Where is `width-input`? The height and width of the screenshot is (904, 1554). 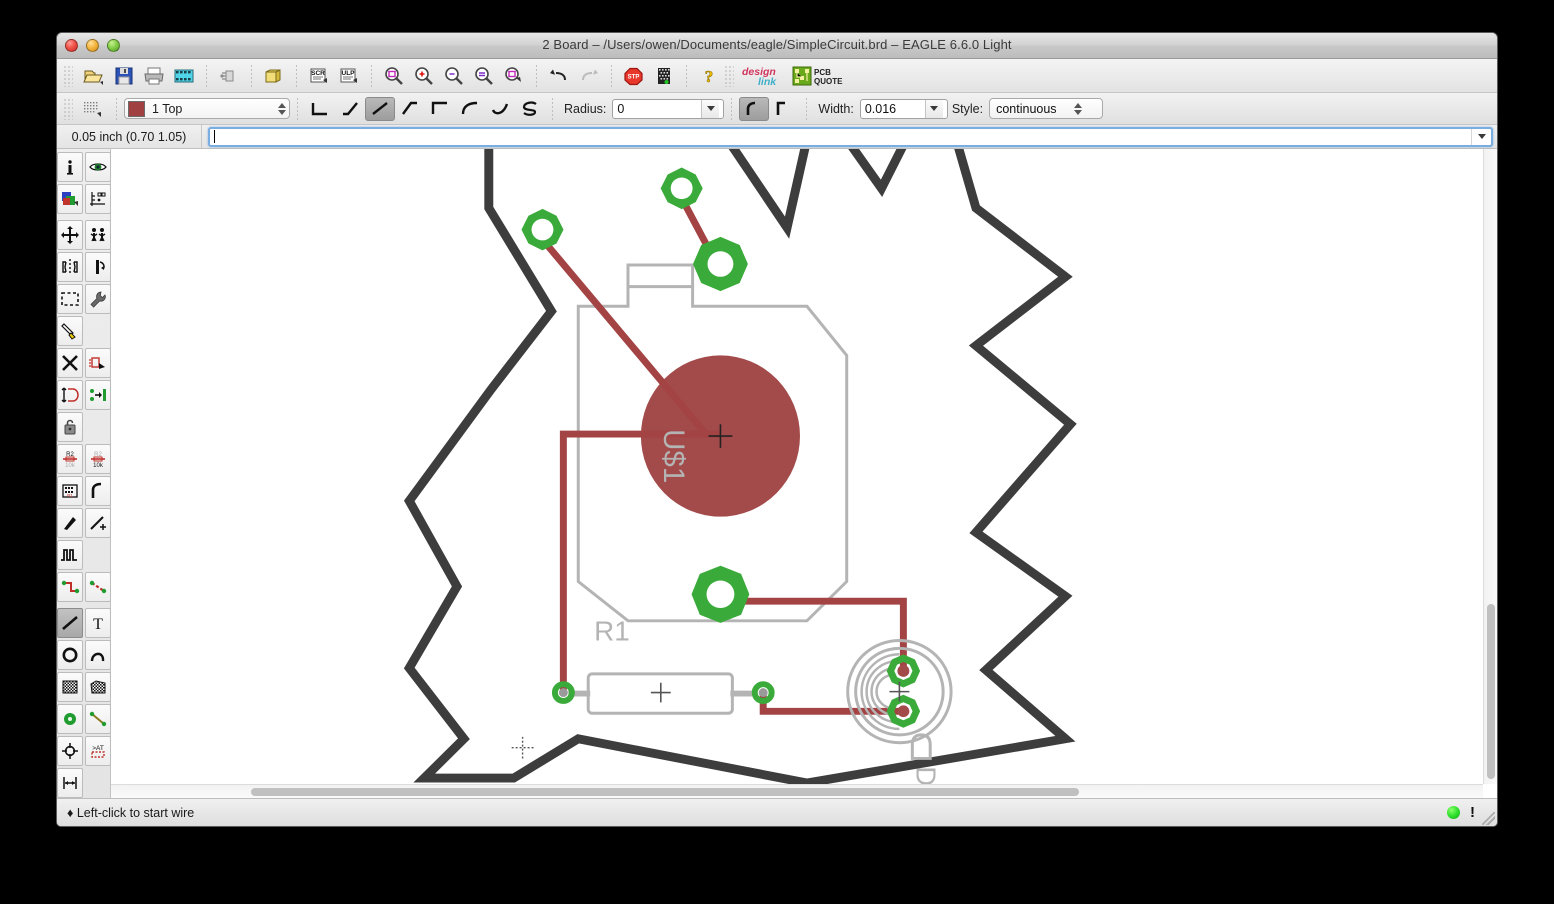 width-input is located at coordinates (892, 108).